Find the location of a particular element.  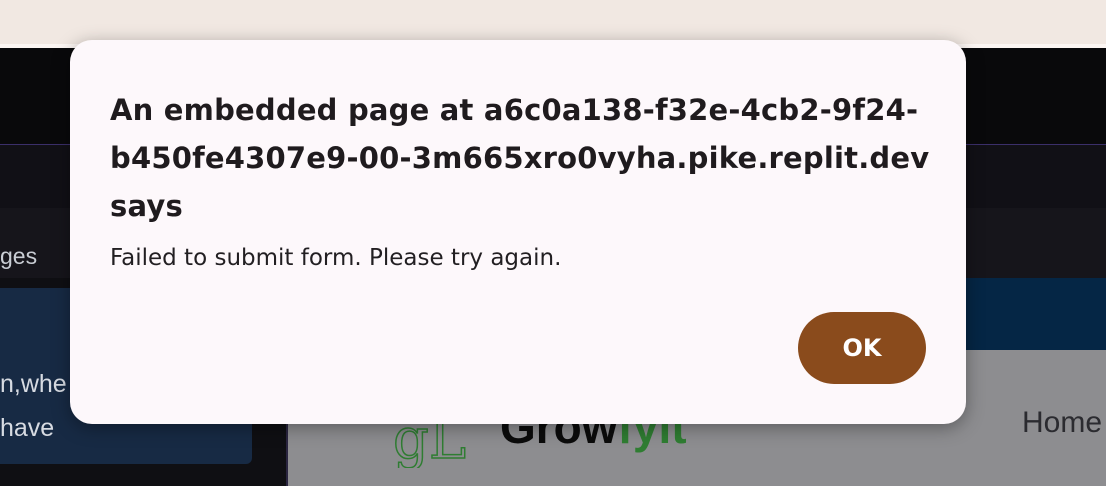

dialog-message: Failed to submit form. Please try again. is located at coordinates (336, 258).